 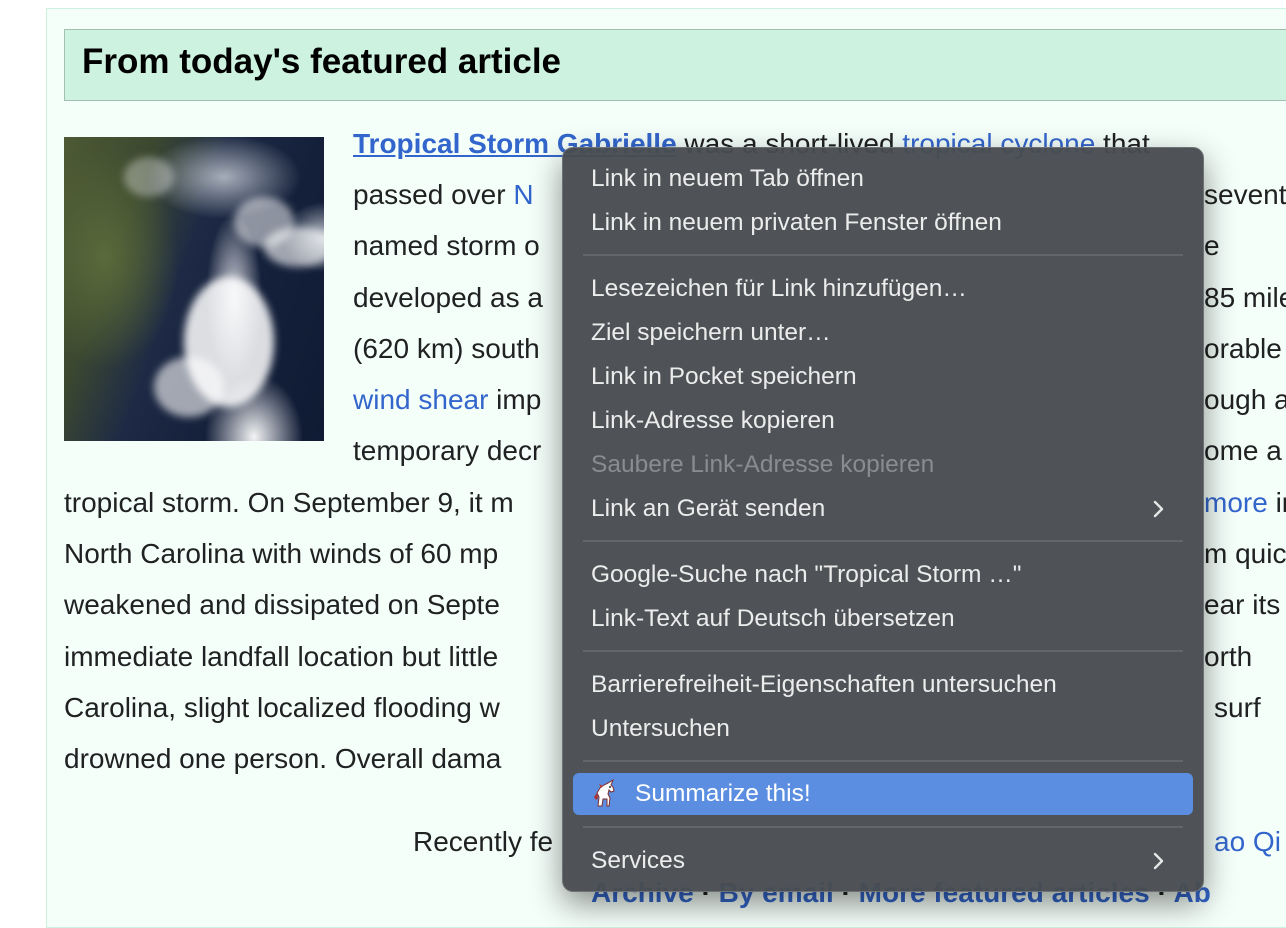 What do you see at coordinates (282, 707) in the screenshot?
I see `article-text: Carolina, slight localized flooding w` at bounding box center [282, 707].